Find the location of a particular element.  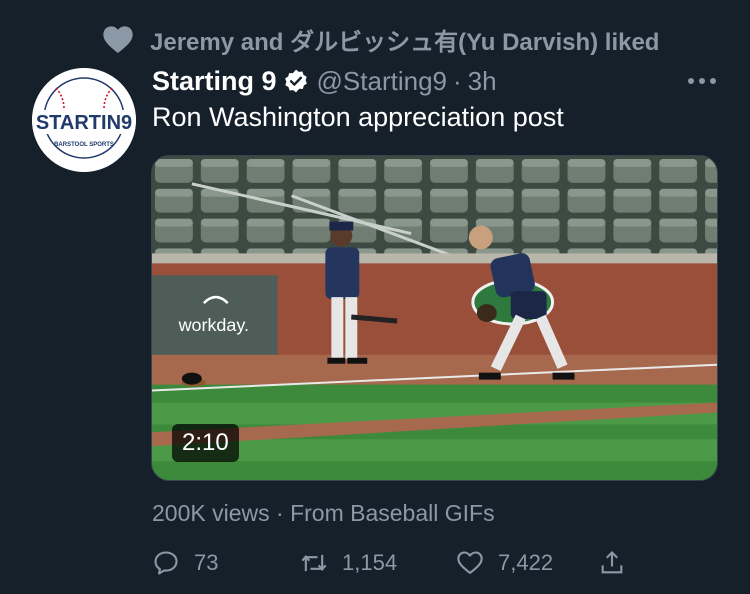

tweet-actions: 73 1,154 7,422 is located at coordinates (389, 563).